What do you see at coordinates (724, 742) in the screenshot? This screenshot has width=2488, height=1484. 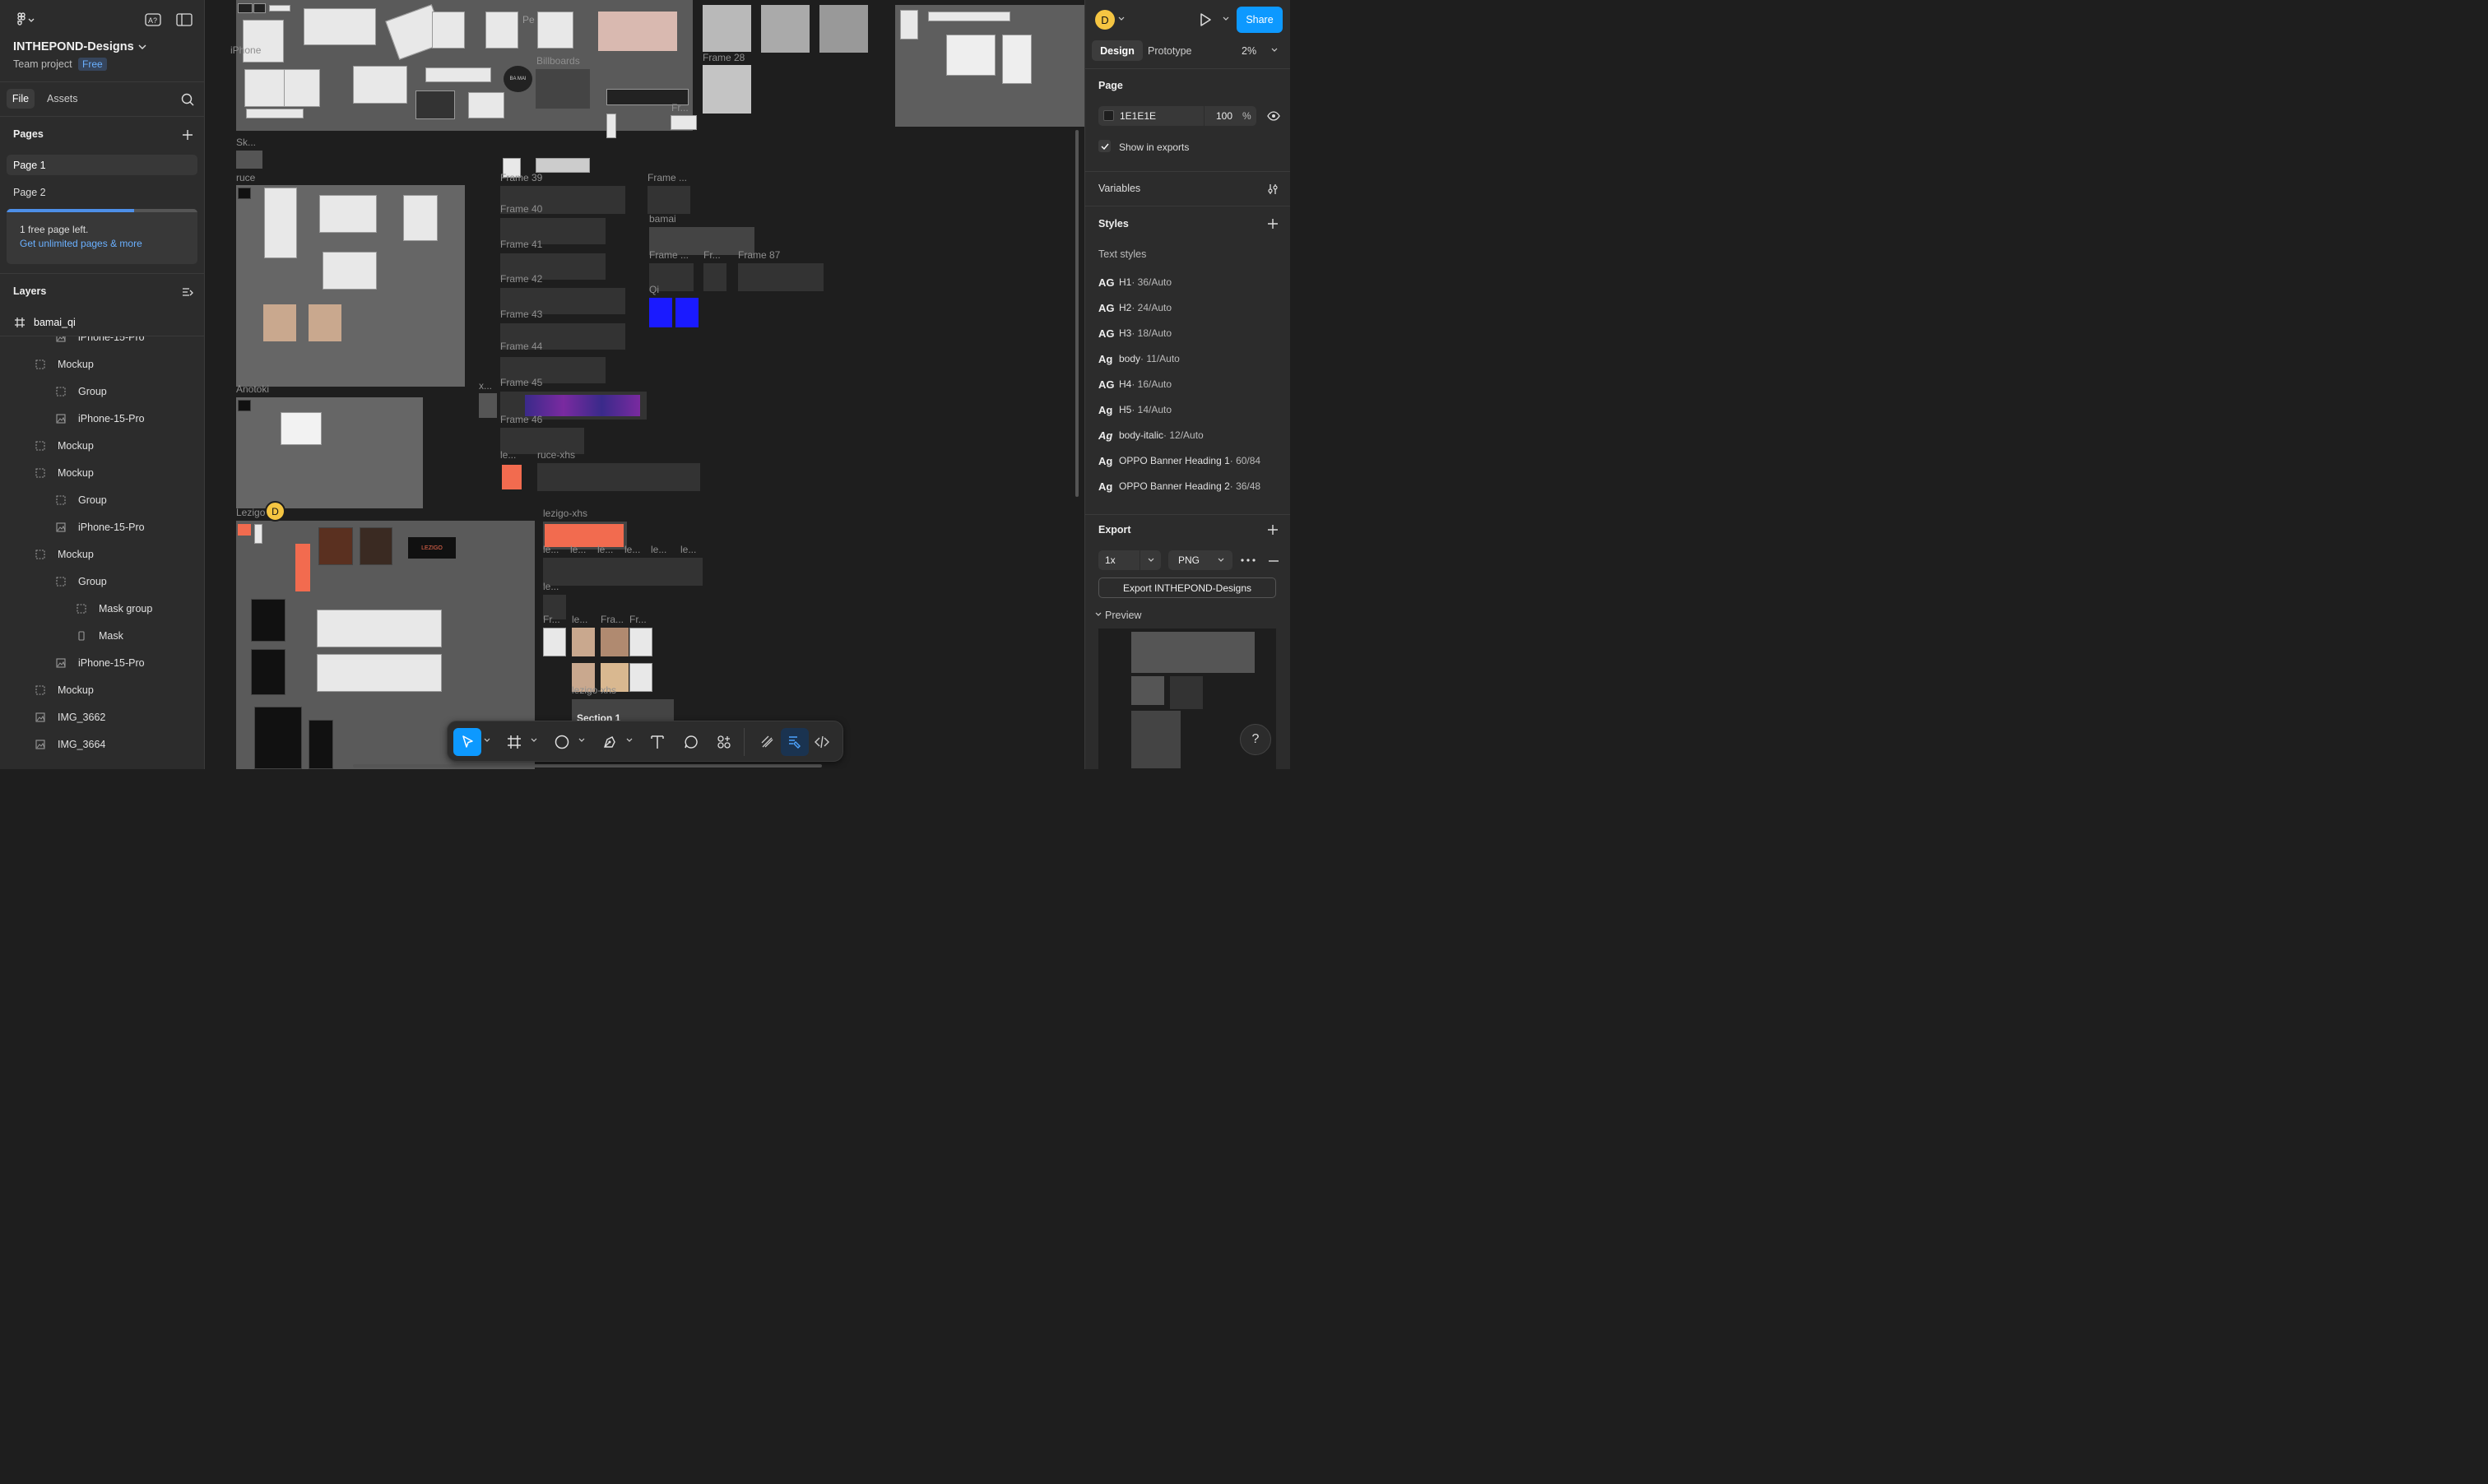 I see `actions-tool` at bounding box center [724, 742].